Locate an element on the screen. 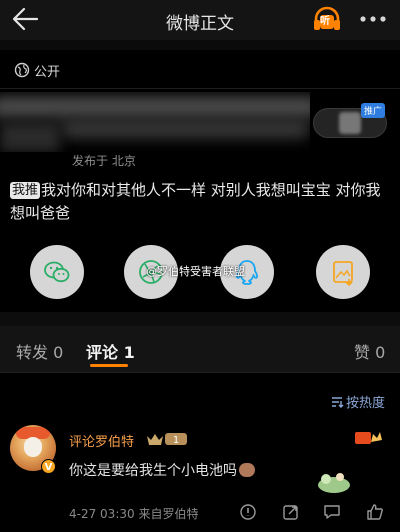  post-body: 我推 我对你和对其他人不一样 对别人我想叫宝宝 对你我想叫爸爸 is located at coordinates (200, 202).